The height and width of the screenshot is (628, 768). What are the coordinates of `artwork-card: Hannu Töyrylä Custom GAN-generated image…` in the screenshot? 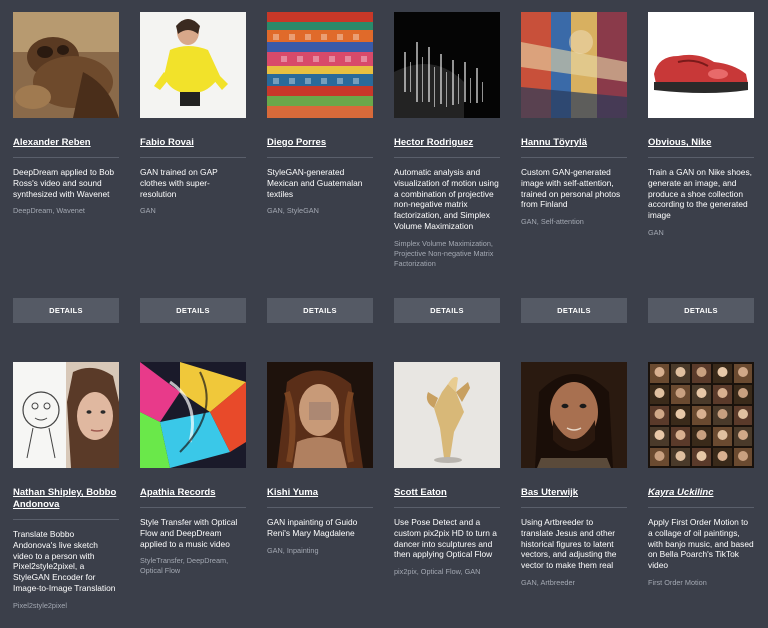 It's located at (574, 119).